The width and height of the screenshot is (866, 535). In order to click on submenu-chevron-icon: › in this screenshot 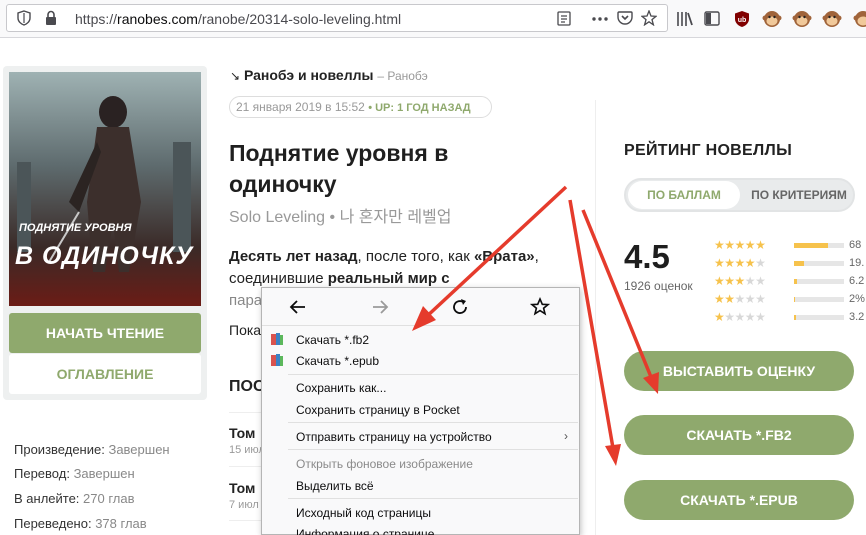, I will do `click(566, 436)`.